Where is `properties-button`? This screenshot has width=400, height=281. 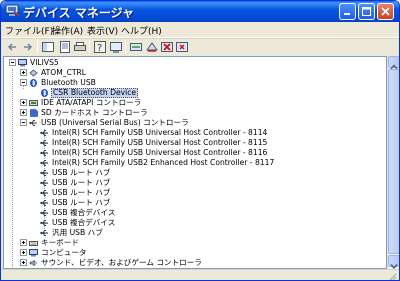 properties-button is located at coordinates (65, 47).